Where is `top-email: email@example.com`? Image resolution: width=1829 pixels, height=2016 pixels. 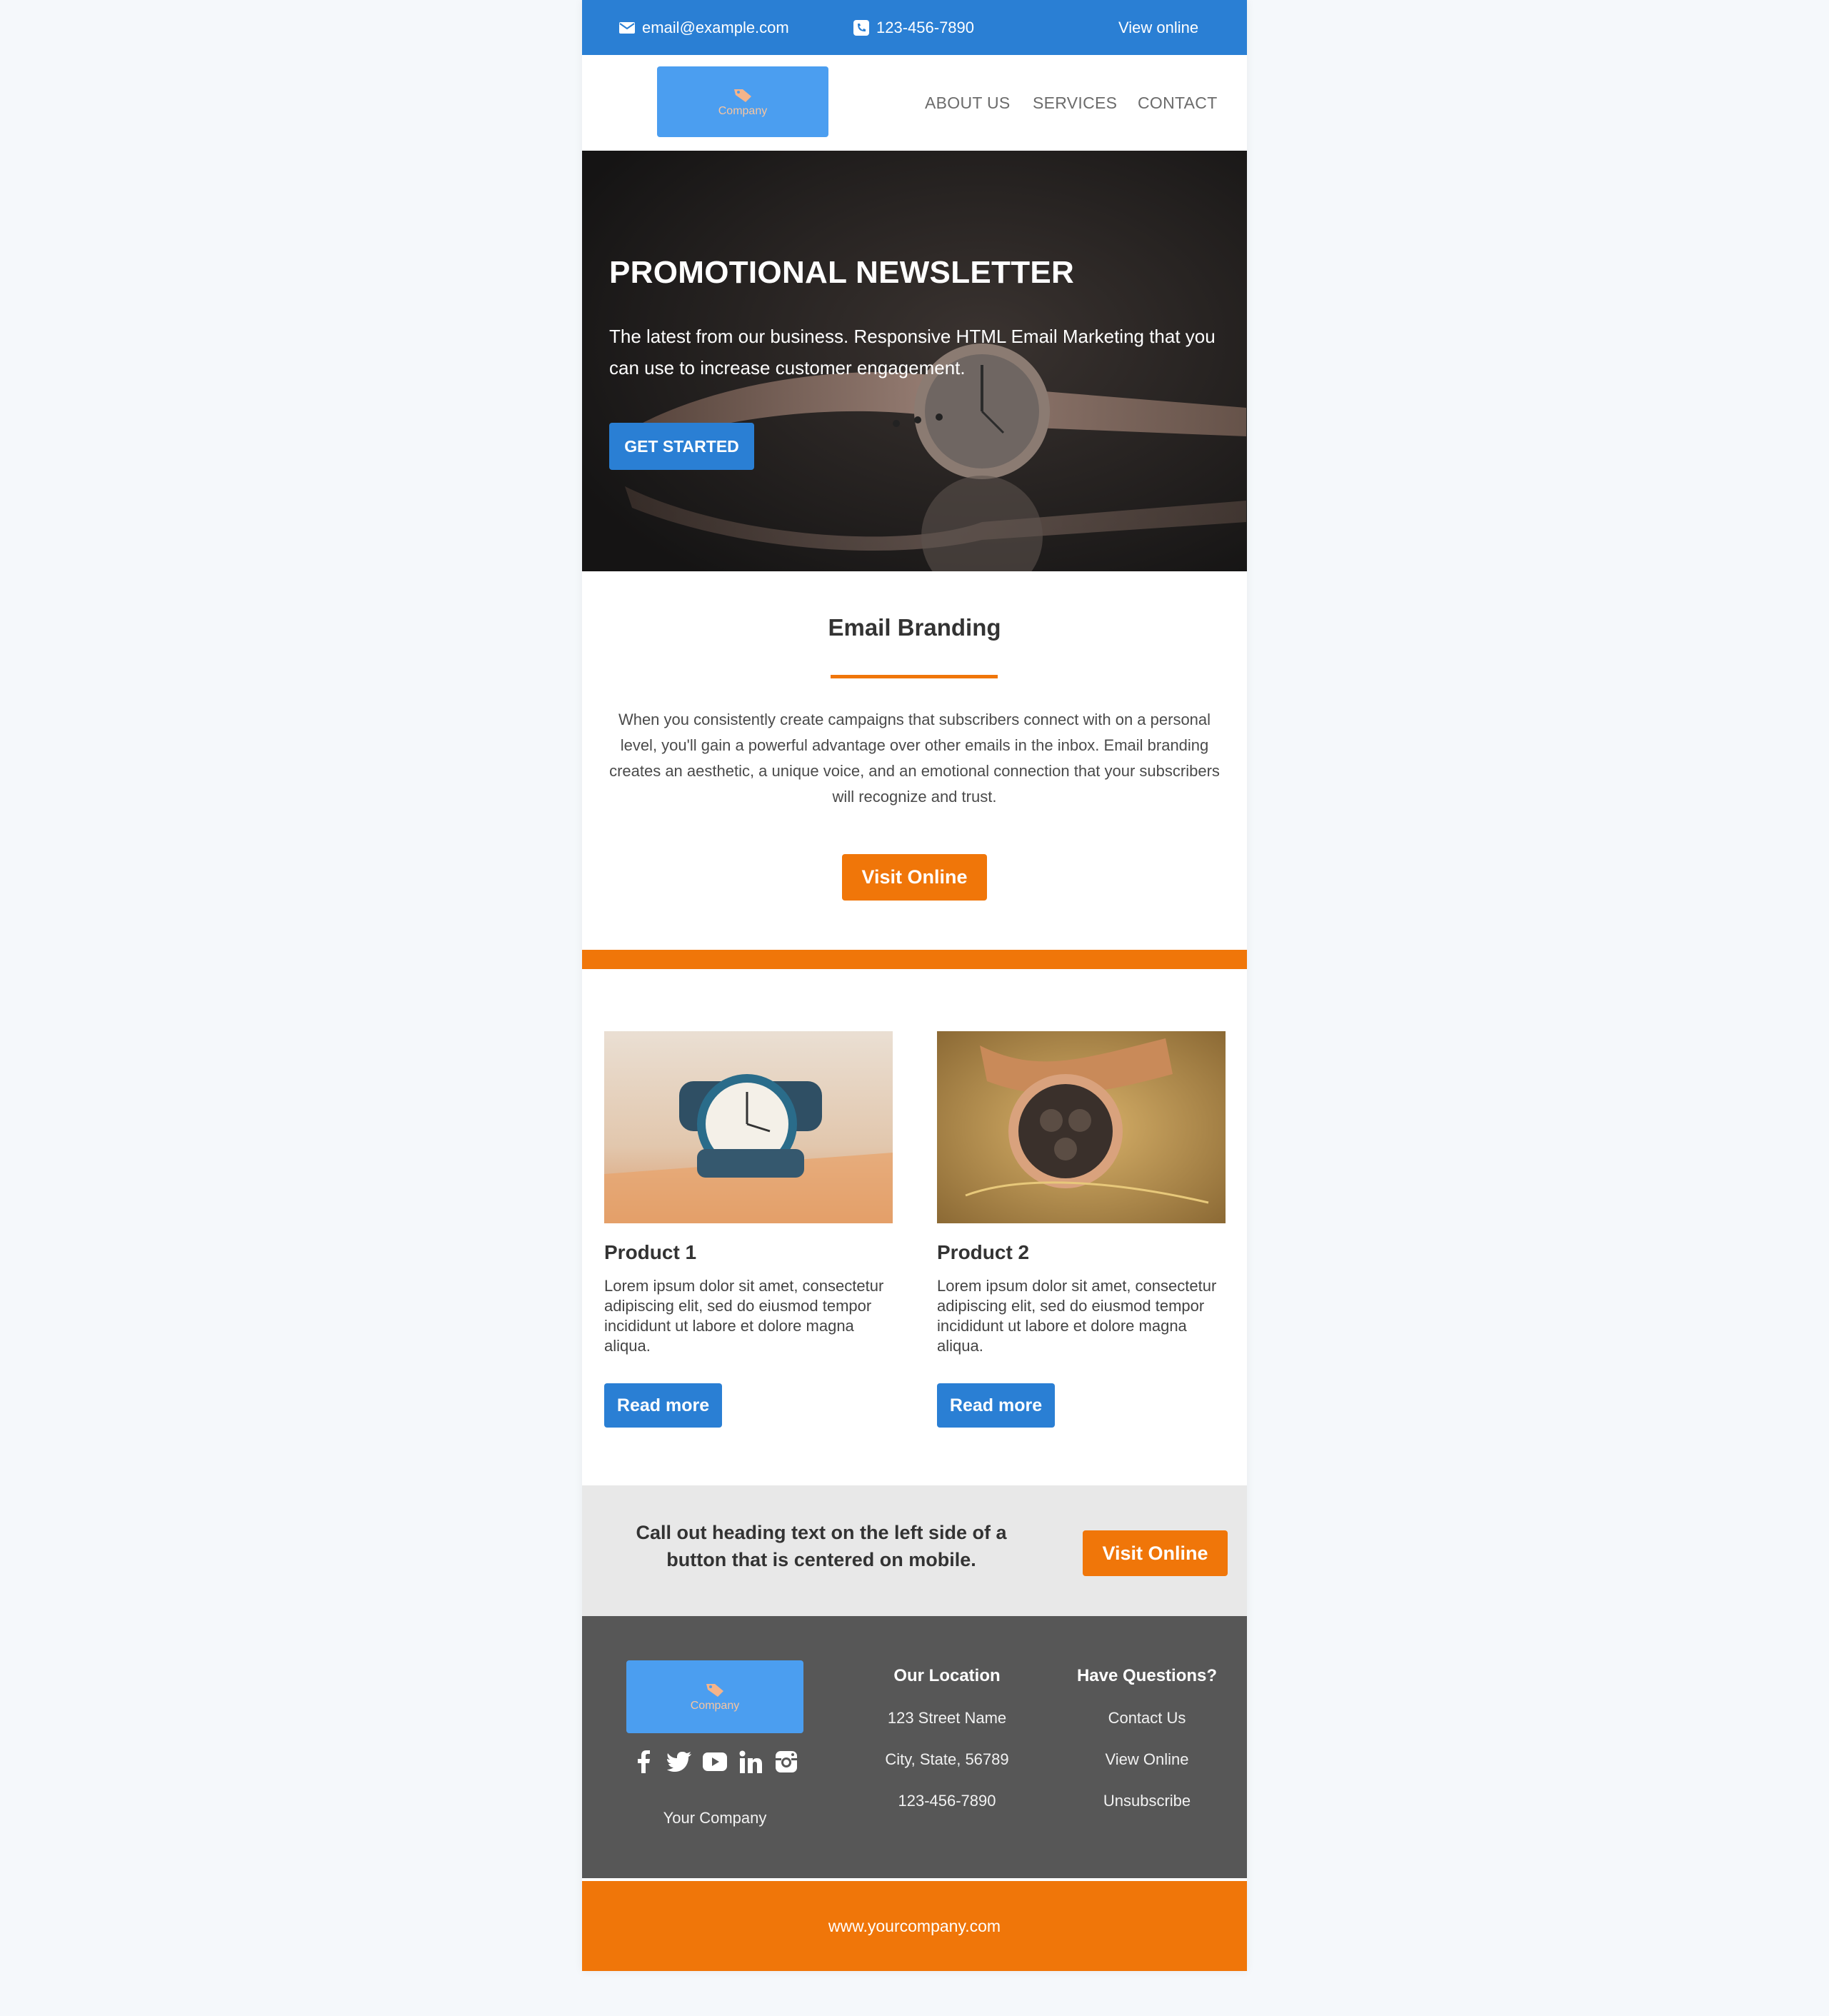 top-email: email@example.com is located at coordinates (704, 28).